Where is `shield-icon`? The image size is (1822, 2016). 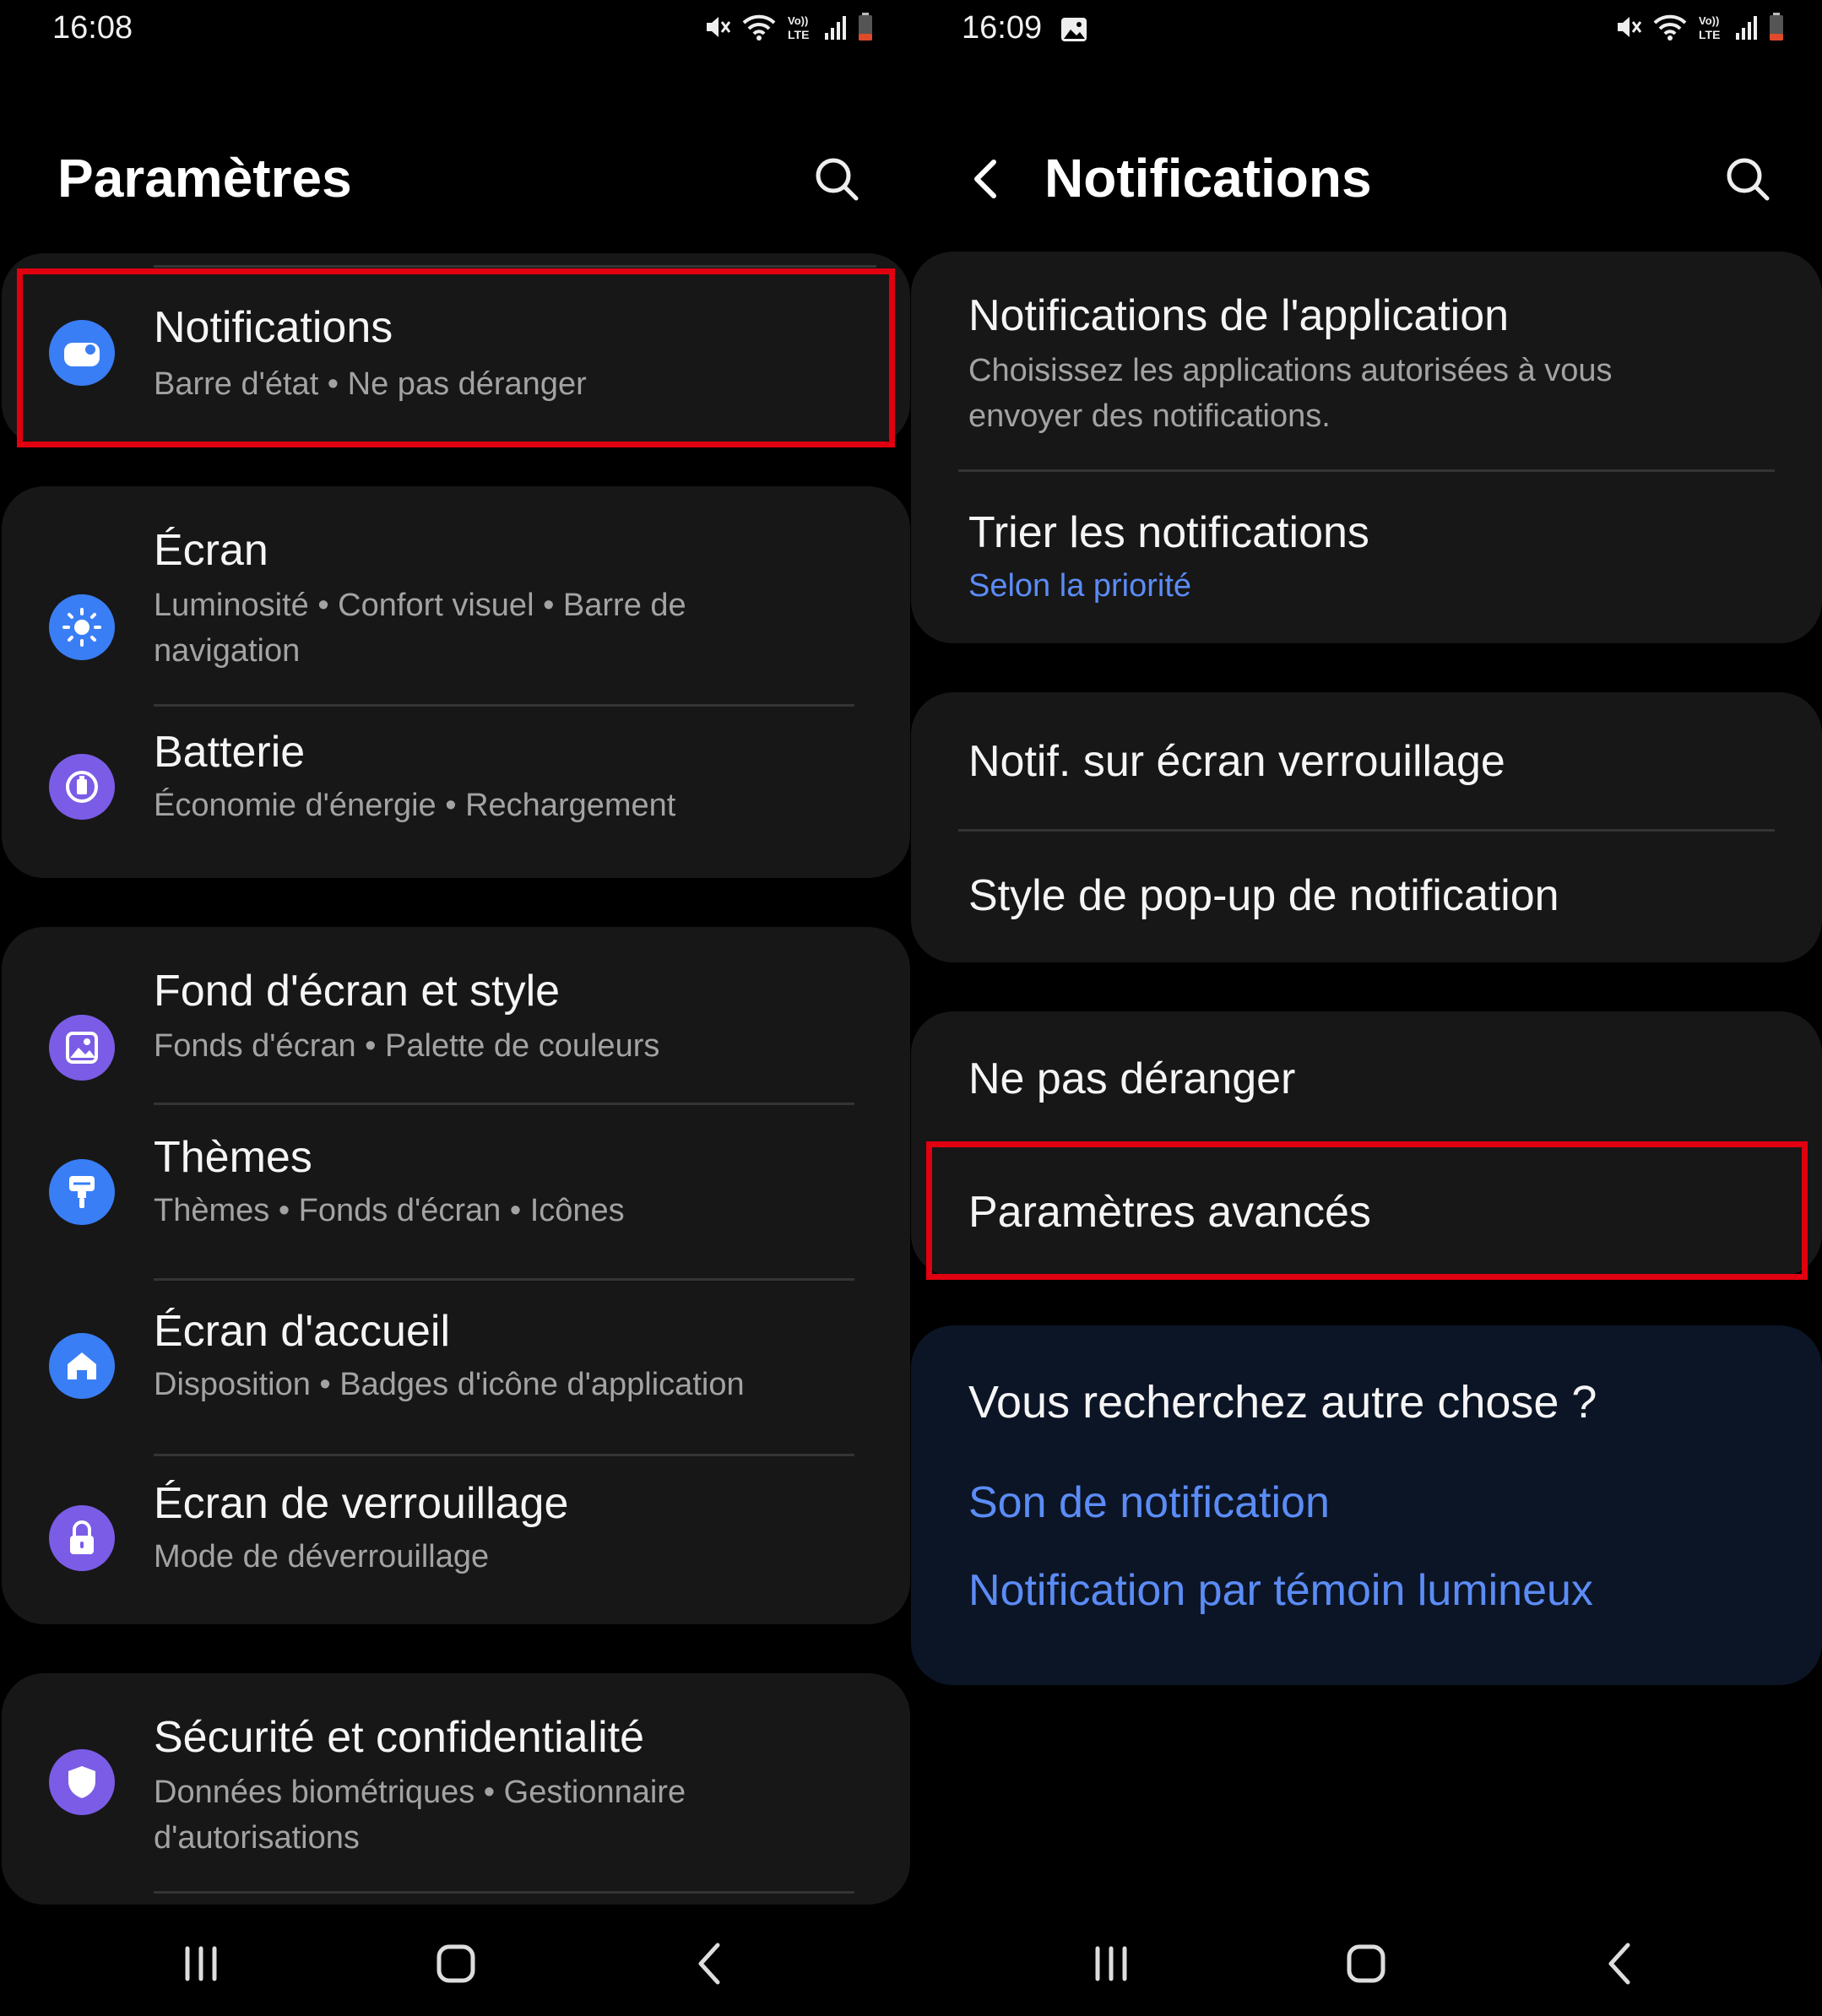 shield-icon is located at coordinates (82, 1782).